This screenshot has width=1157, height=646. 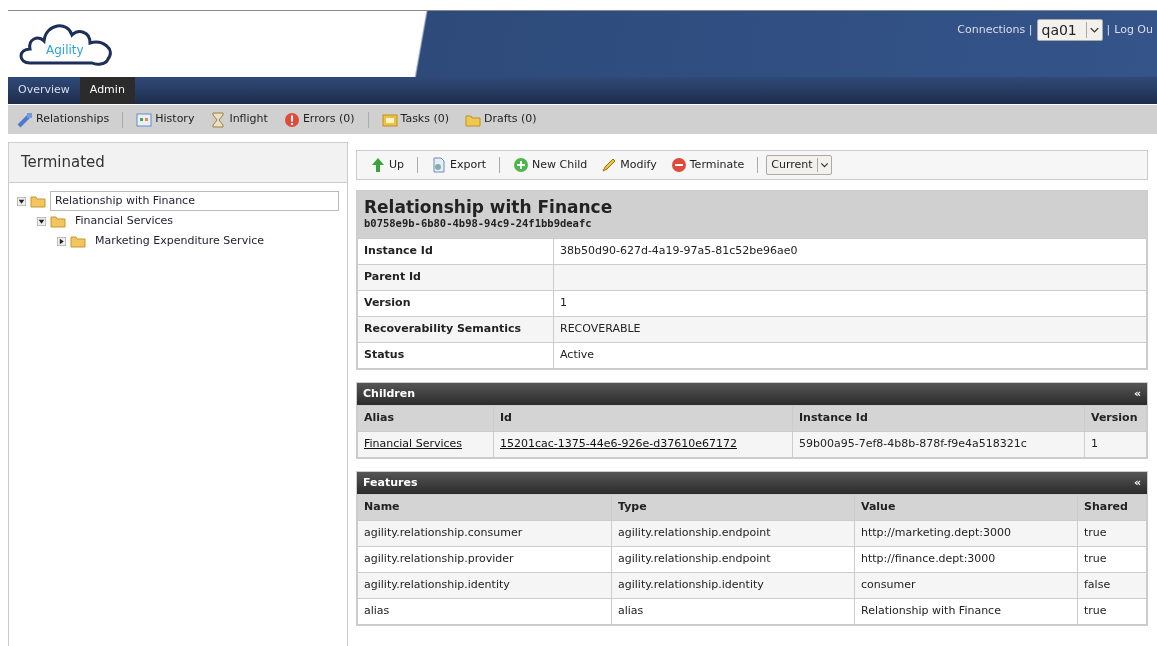 I want to click on table-cell: Relationship with Finance, so click(x=966, y=611).